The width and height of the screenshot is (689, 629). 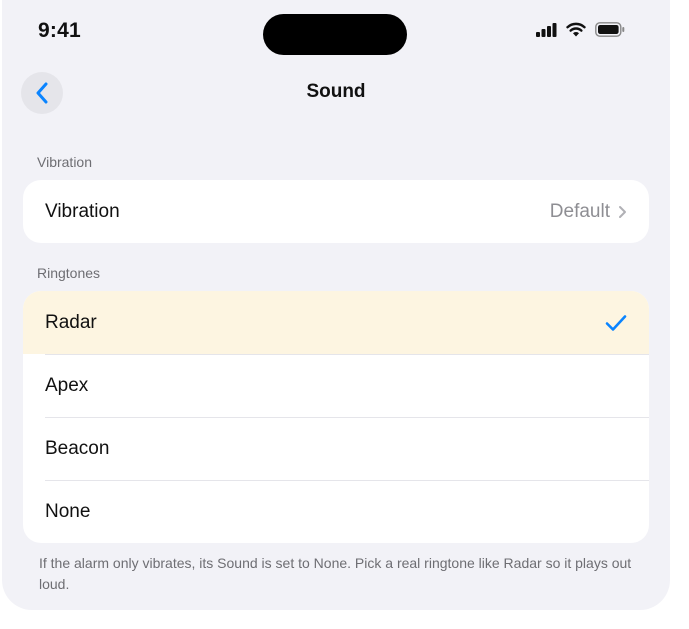 I want to click on status-icons, so click(x=580, y=29).